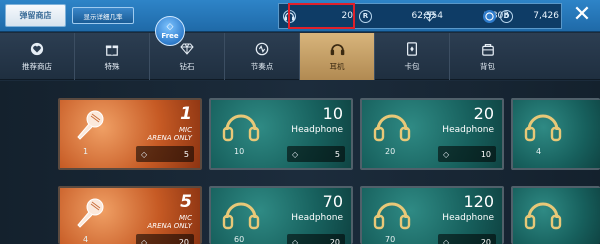  I want to click on currency-d: D 7,426, so click(521, 16).